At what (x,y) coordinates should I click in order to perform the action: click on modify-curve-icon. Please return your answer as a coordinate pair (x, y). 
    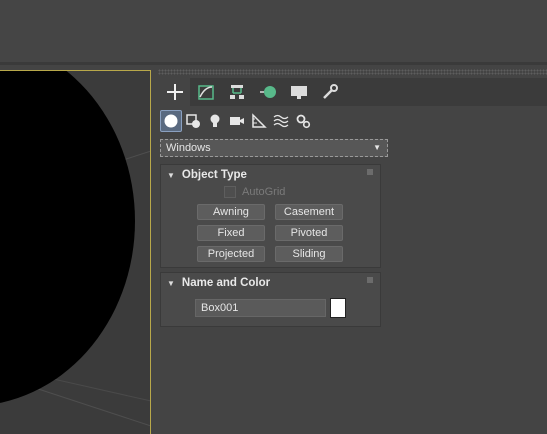
    Looking at the image, I should click on (206, 92).